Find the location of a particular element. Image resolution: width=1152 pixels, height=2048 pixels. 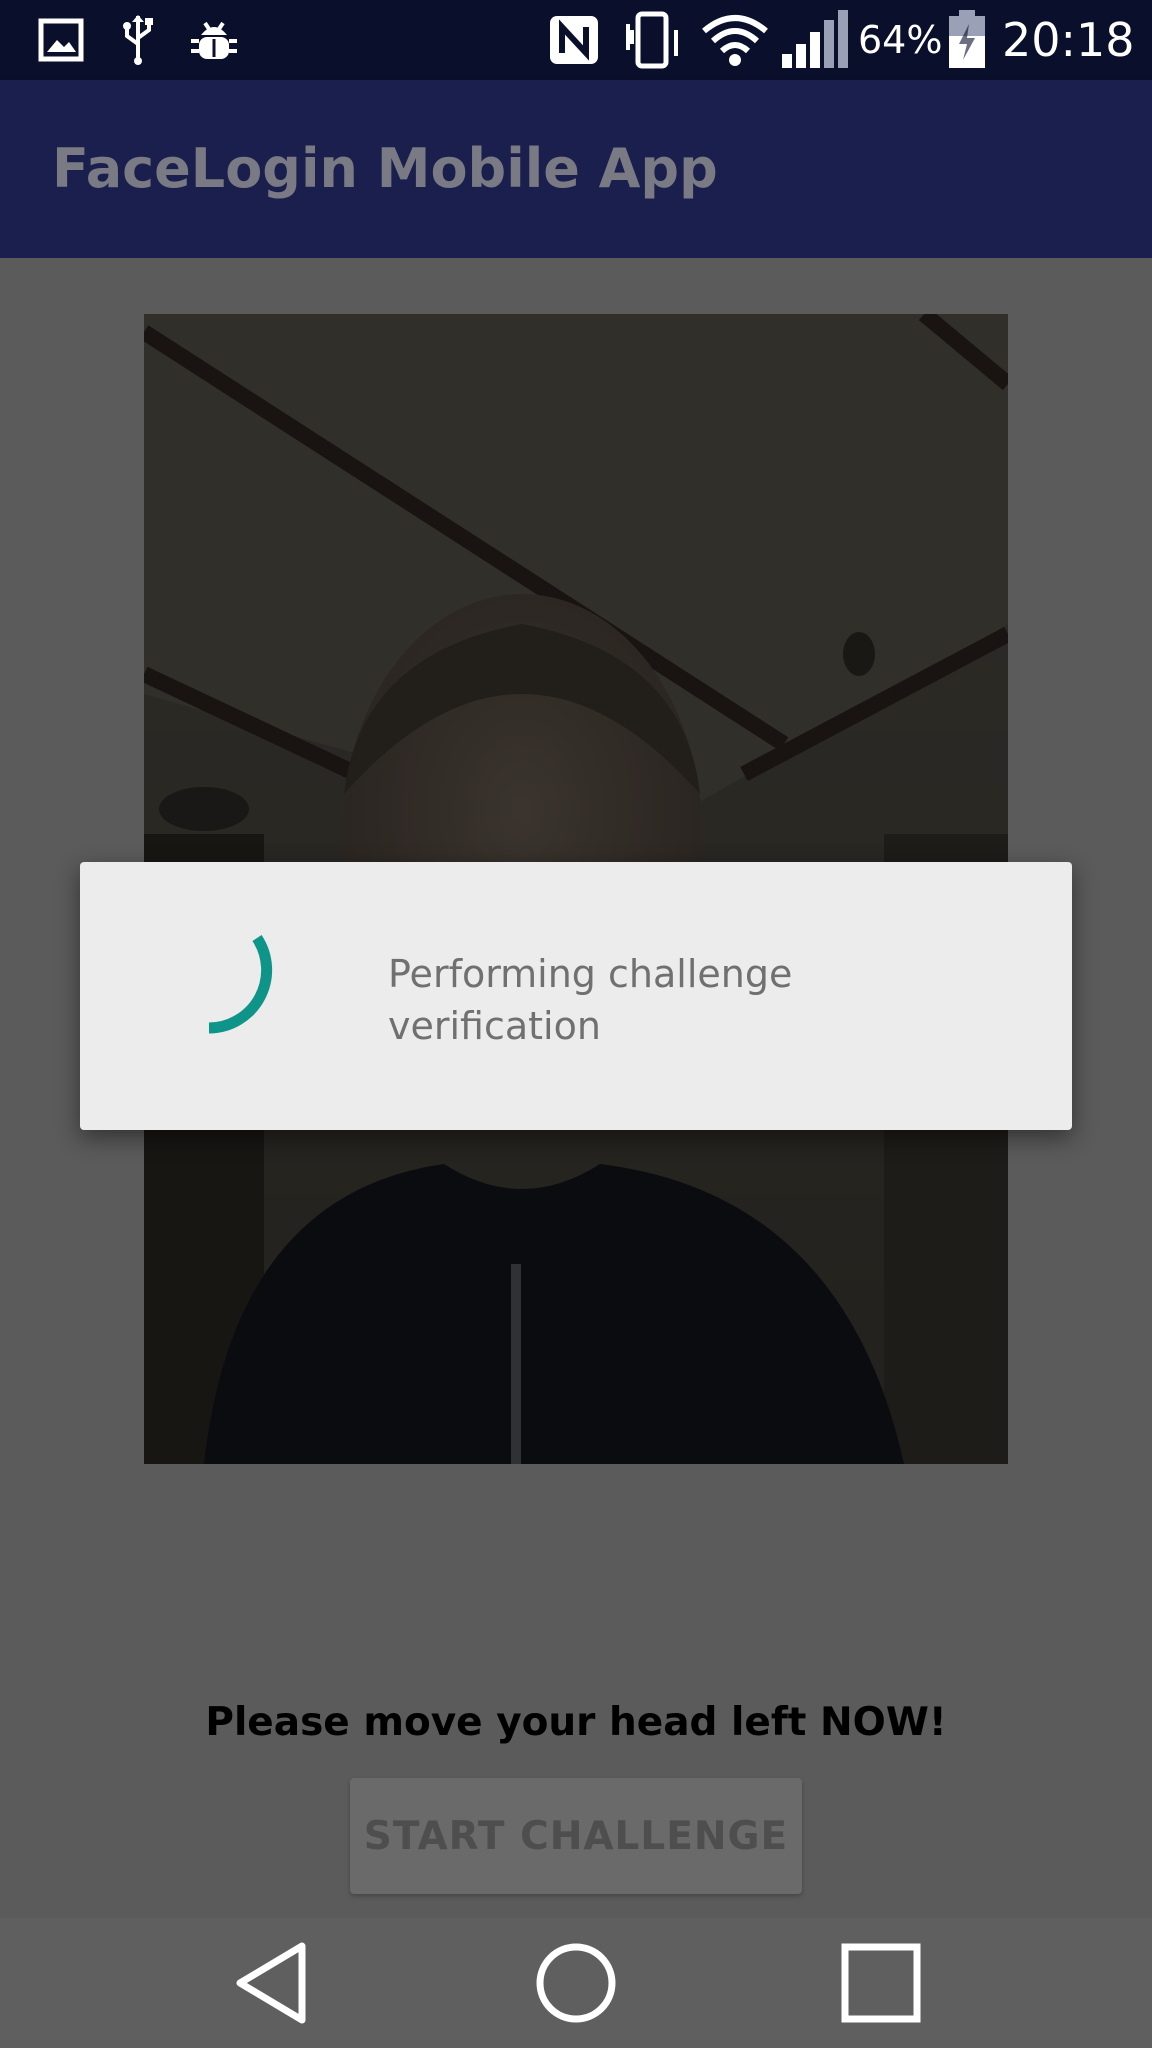

android-debug-icon is located at coordinates (214, 40).